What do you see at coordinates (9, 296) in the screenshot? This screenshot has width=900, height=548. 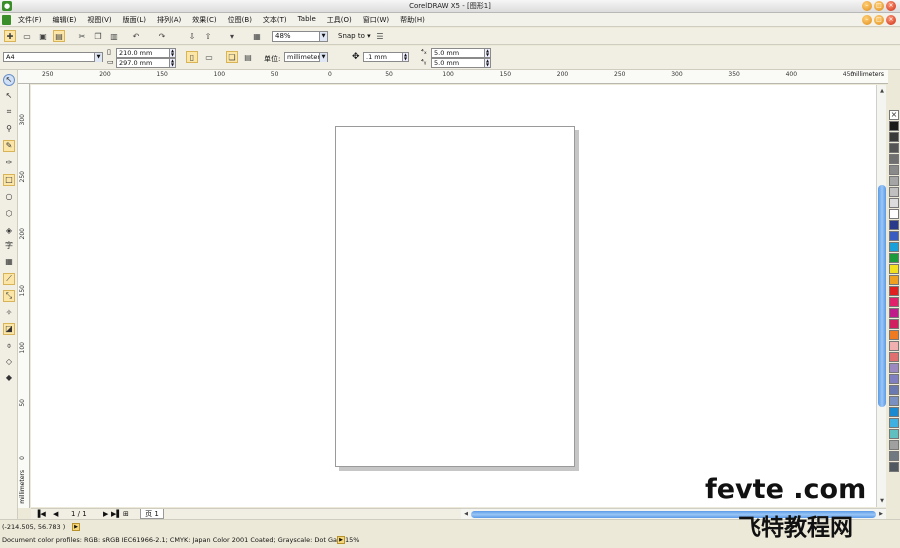 I see `connector-tool: ⤡` at bounding box center [9, 296].